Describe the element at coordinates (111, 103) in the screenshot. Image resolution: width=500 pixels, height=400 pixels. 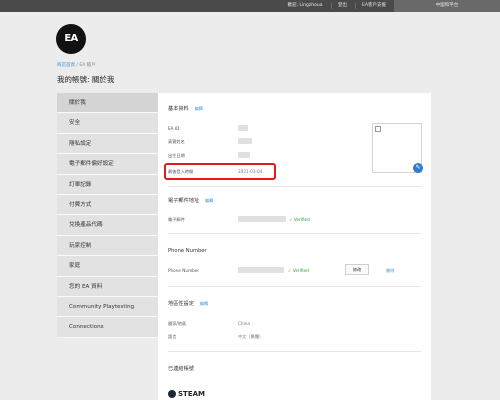
I see `sidebar-item-about: 關於我` at that location.